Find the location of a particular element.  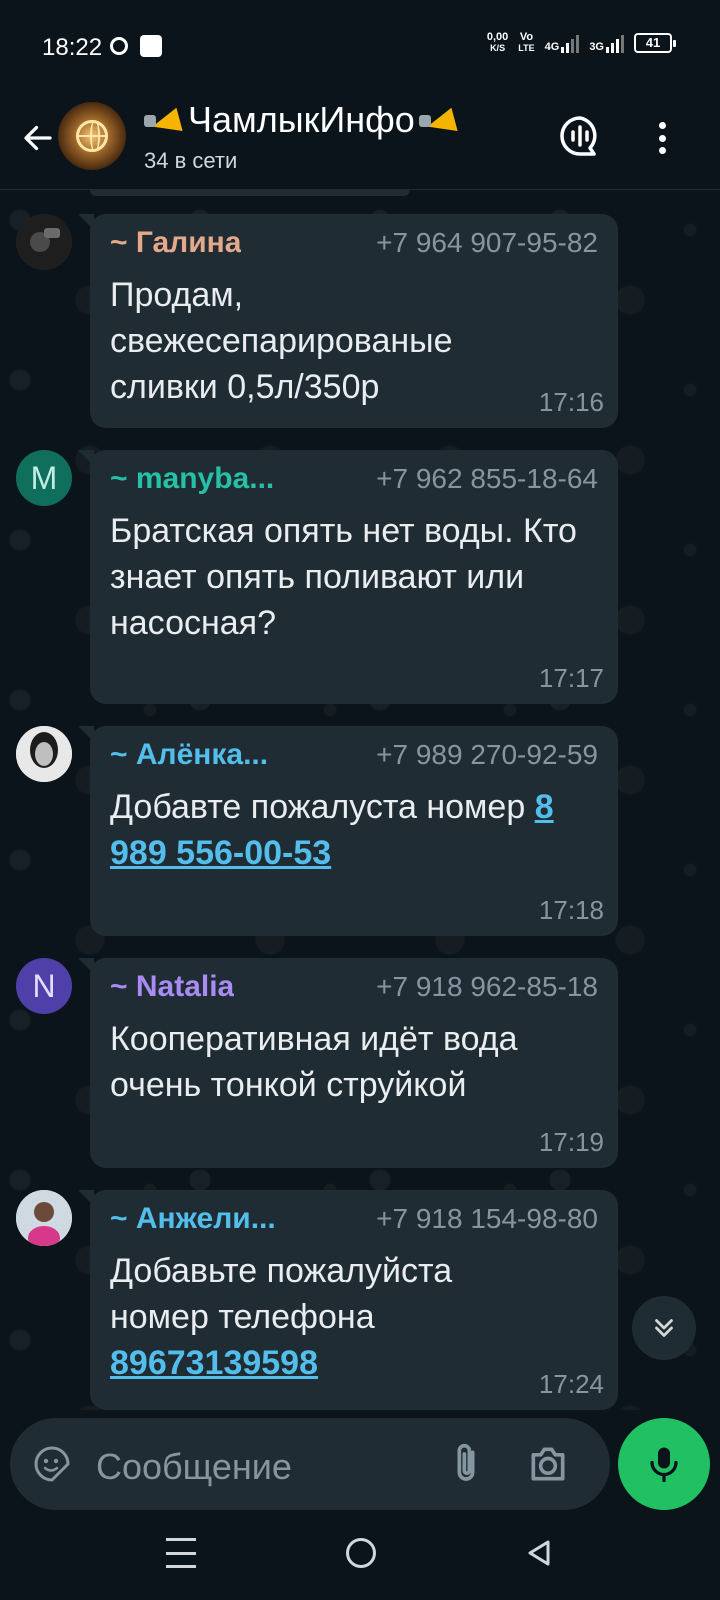

volte-indicator: Vo LTE is located at coordinates (526, 43).